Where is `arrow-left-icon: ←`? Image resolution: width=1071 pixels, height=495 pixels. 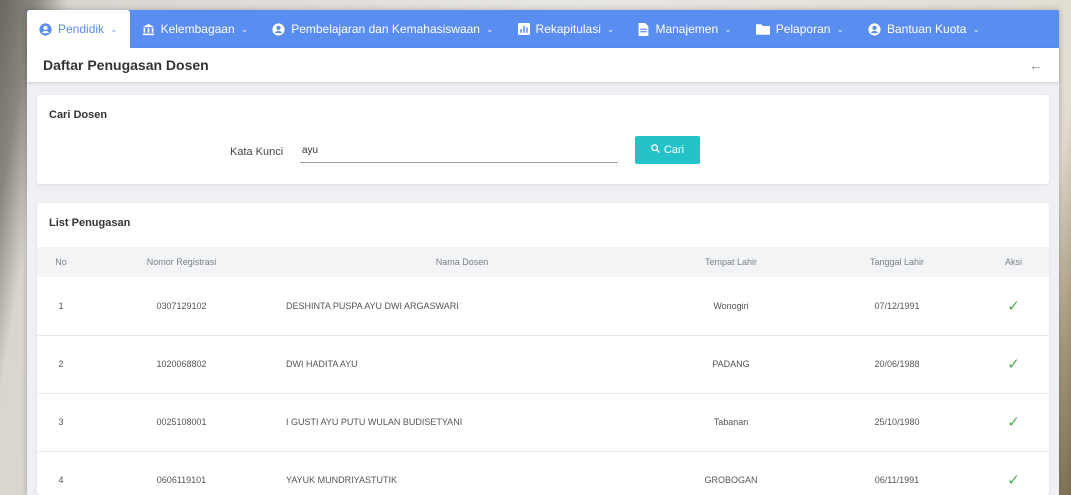 arrow-left-icon: ← is located at coordinates (1036, 65).